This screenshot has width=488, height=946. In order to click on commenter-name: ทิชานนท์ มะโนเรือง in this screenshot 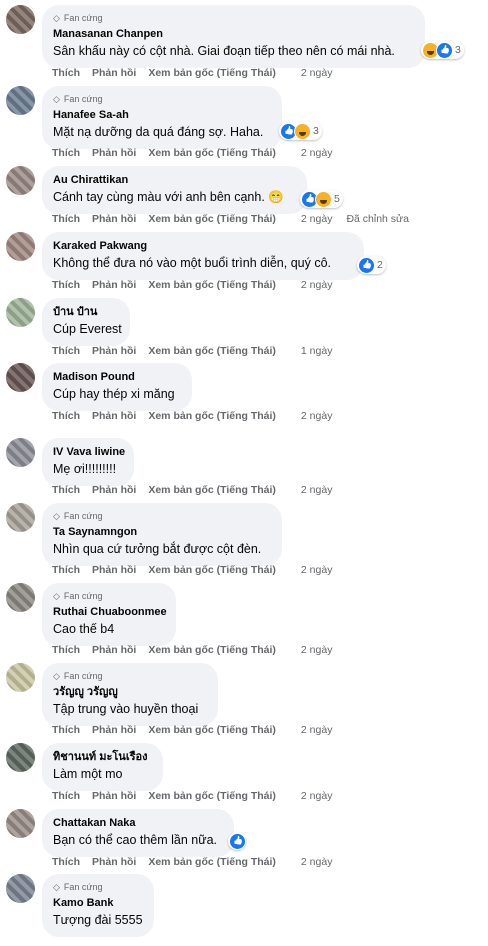, I will do `click(102, 757)`.